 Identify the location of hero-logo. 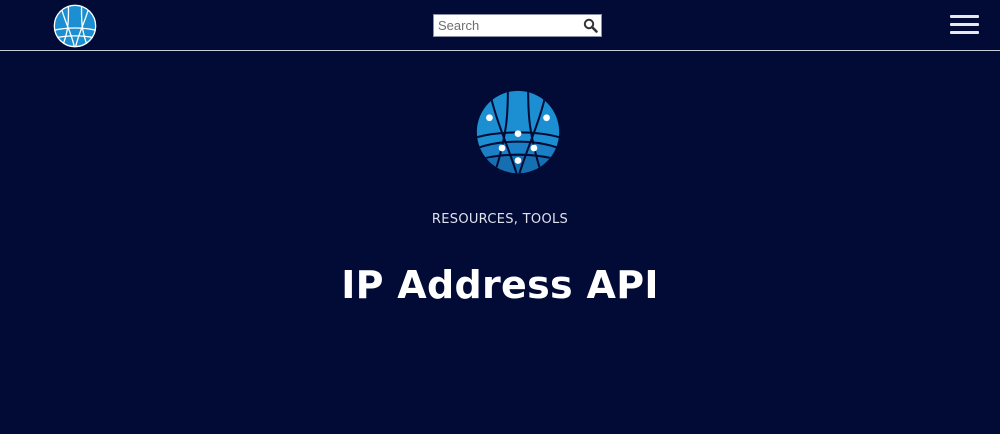
(518, 132).